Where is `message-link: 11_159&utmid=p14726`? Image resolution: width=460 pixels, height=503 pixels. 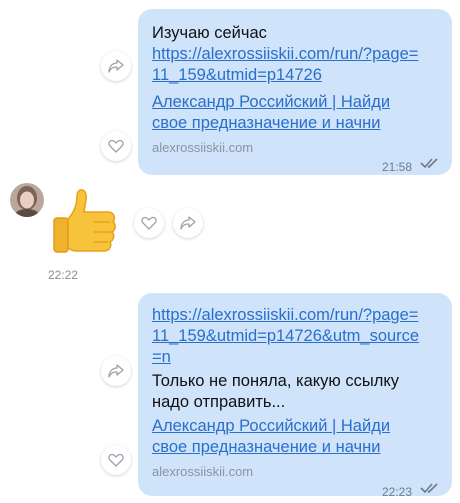
message-link: 11_159&utmid=p14726 is located at coordinates (237, 75).